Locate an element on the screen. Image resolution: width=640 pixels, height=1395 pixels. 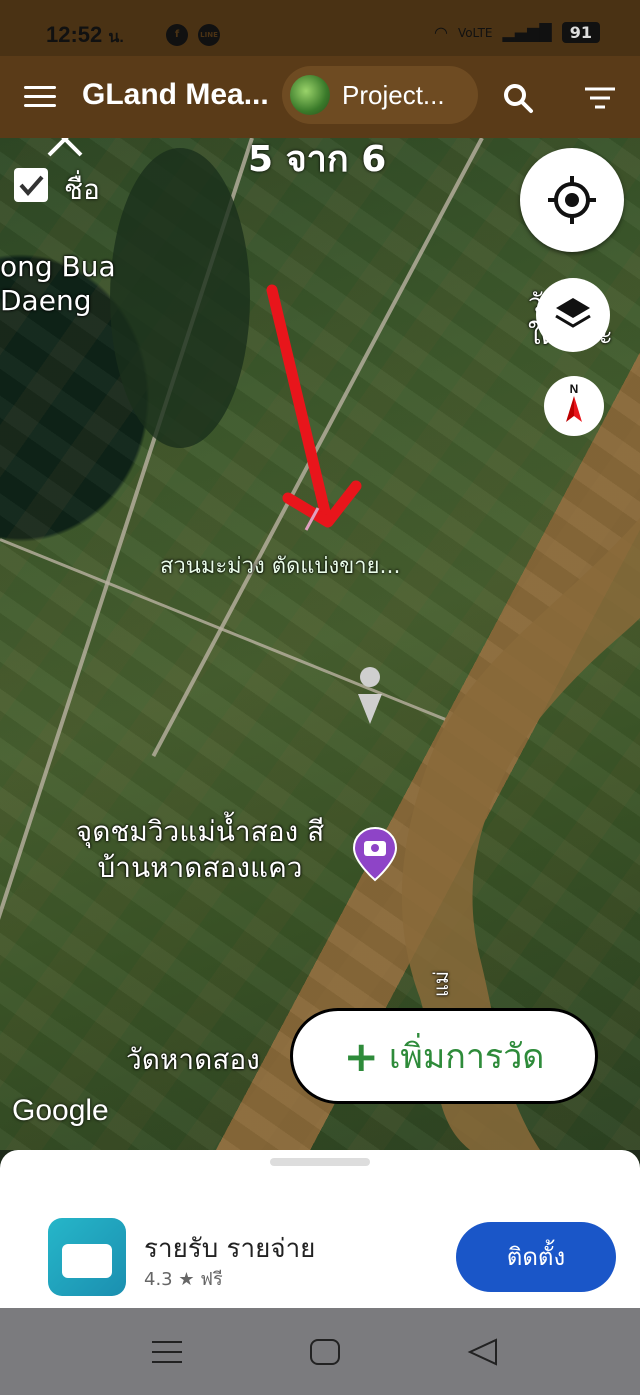
battery-indicator: 91 is located at coordinates (580, 32).